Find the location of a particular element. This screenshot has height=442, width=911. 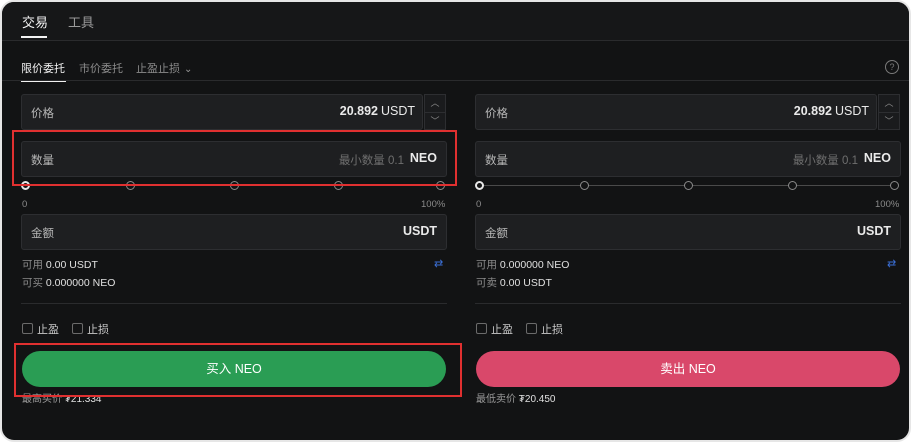

sell-take-profit-checkbox: 止盈 is located at coordinates (494, 329).